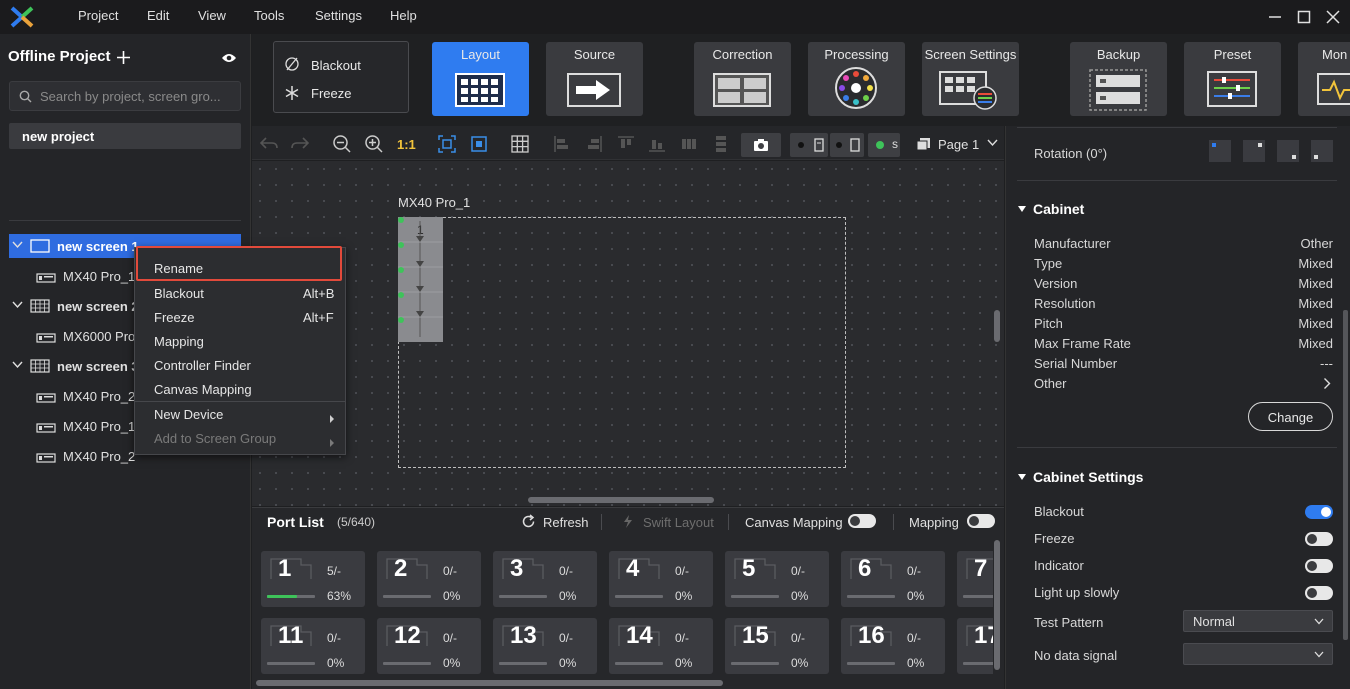  I want to click on menu-view: View, so click(212, 15).